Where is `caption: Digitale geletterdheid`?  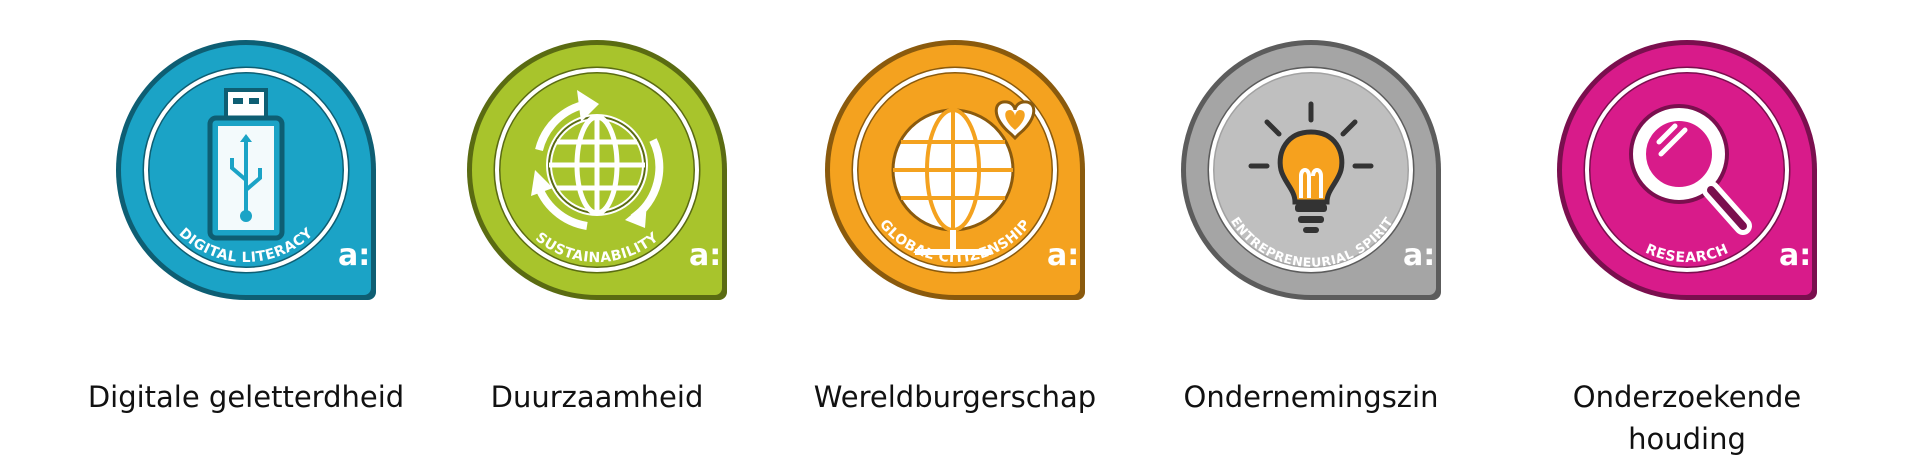
caption: Digitale geletterdheid is located at coordinates (246, 397).